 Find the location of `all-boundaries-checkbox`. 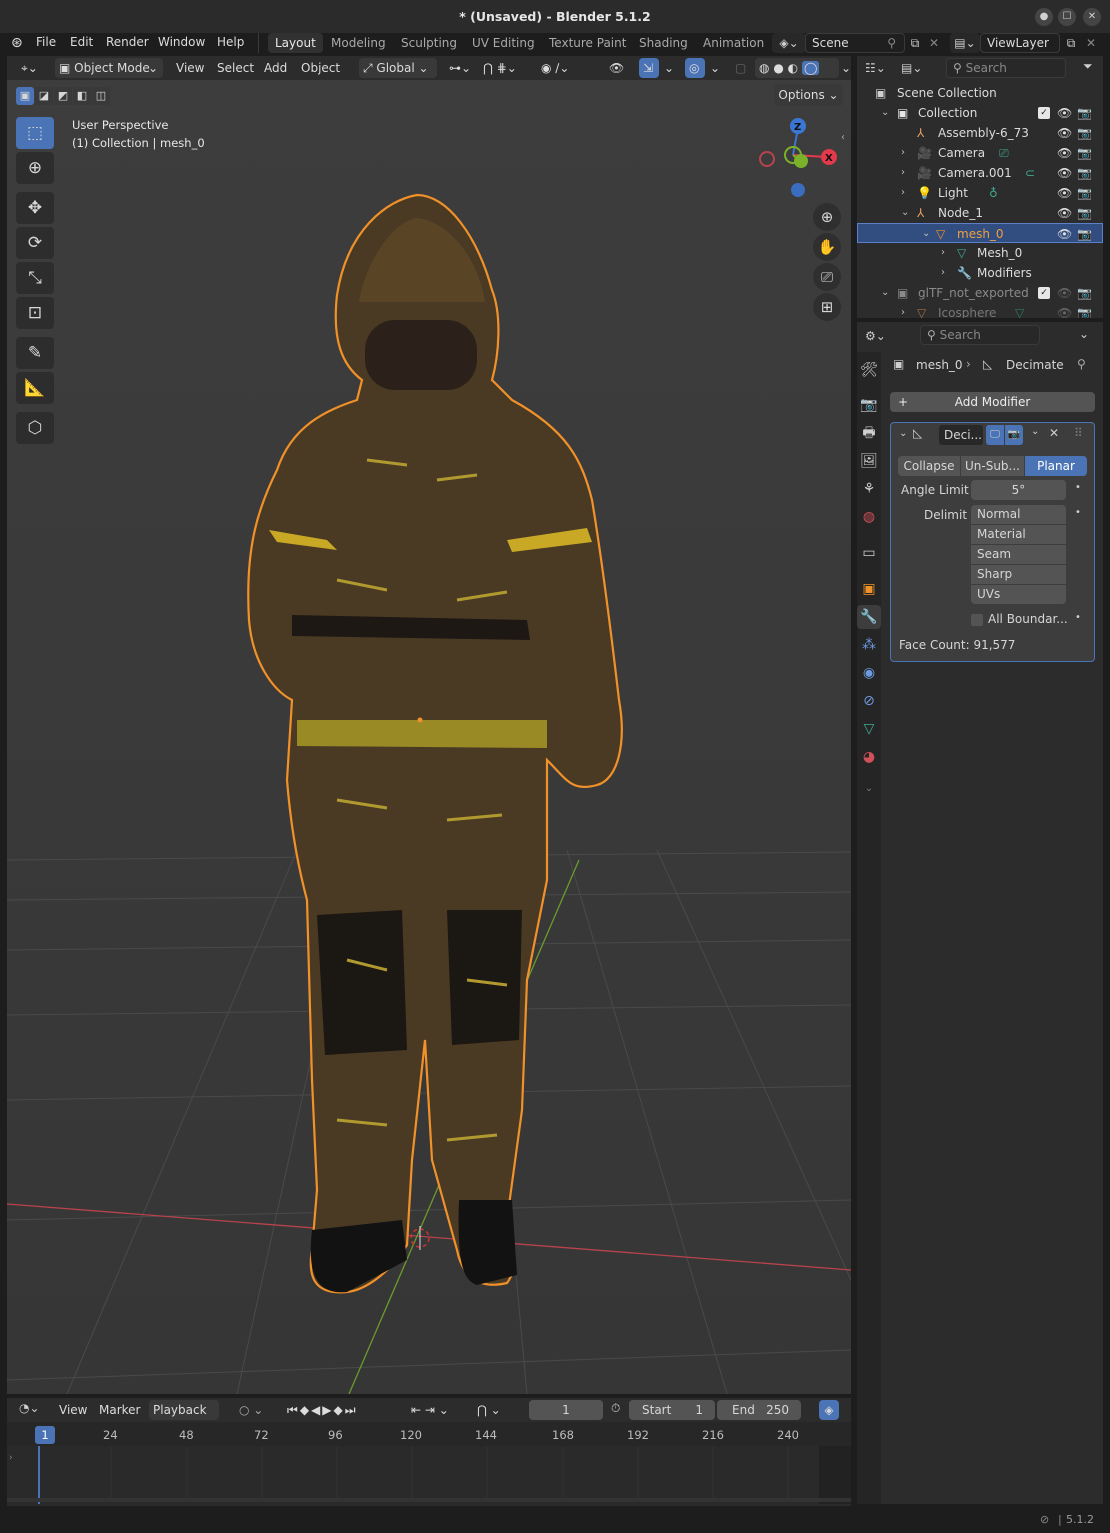

all-boundaries-checkbox is located at coordinates (977, 620).